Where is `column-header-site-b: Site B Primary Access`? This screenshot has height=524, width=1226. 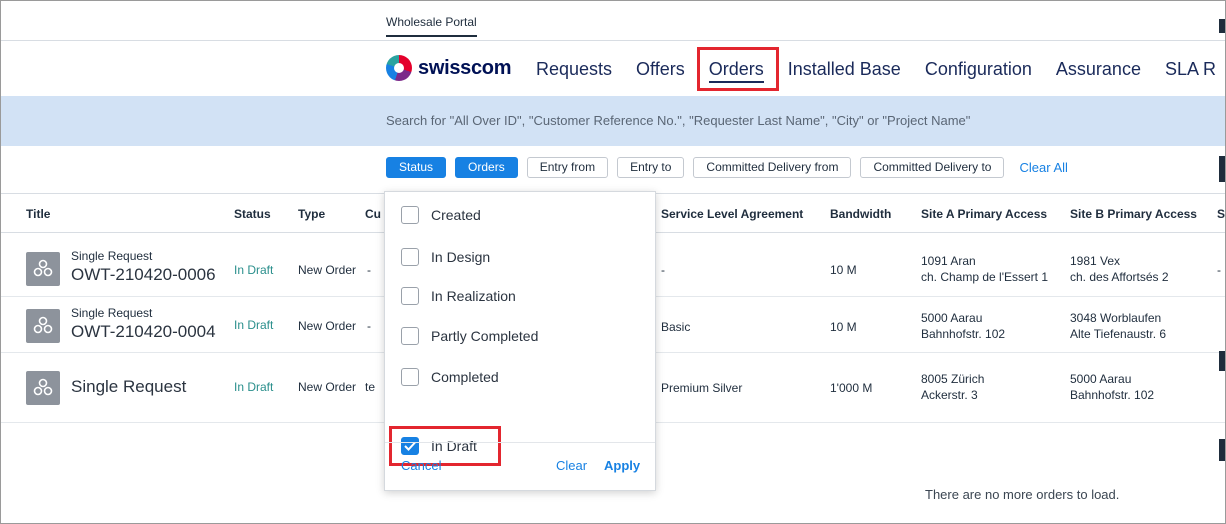
column-header-site-b: Site B Primary Access is located at coordinates (1133, 214).